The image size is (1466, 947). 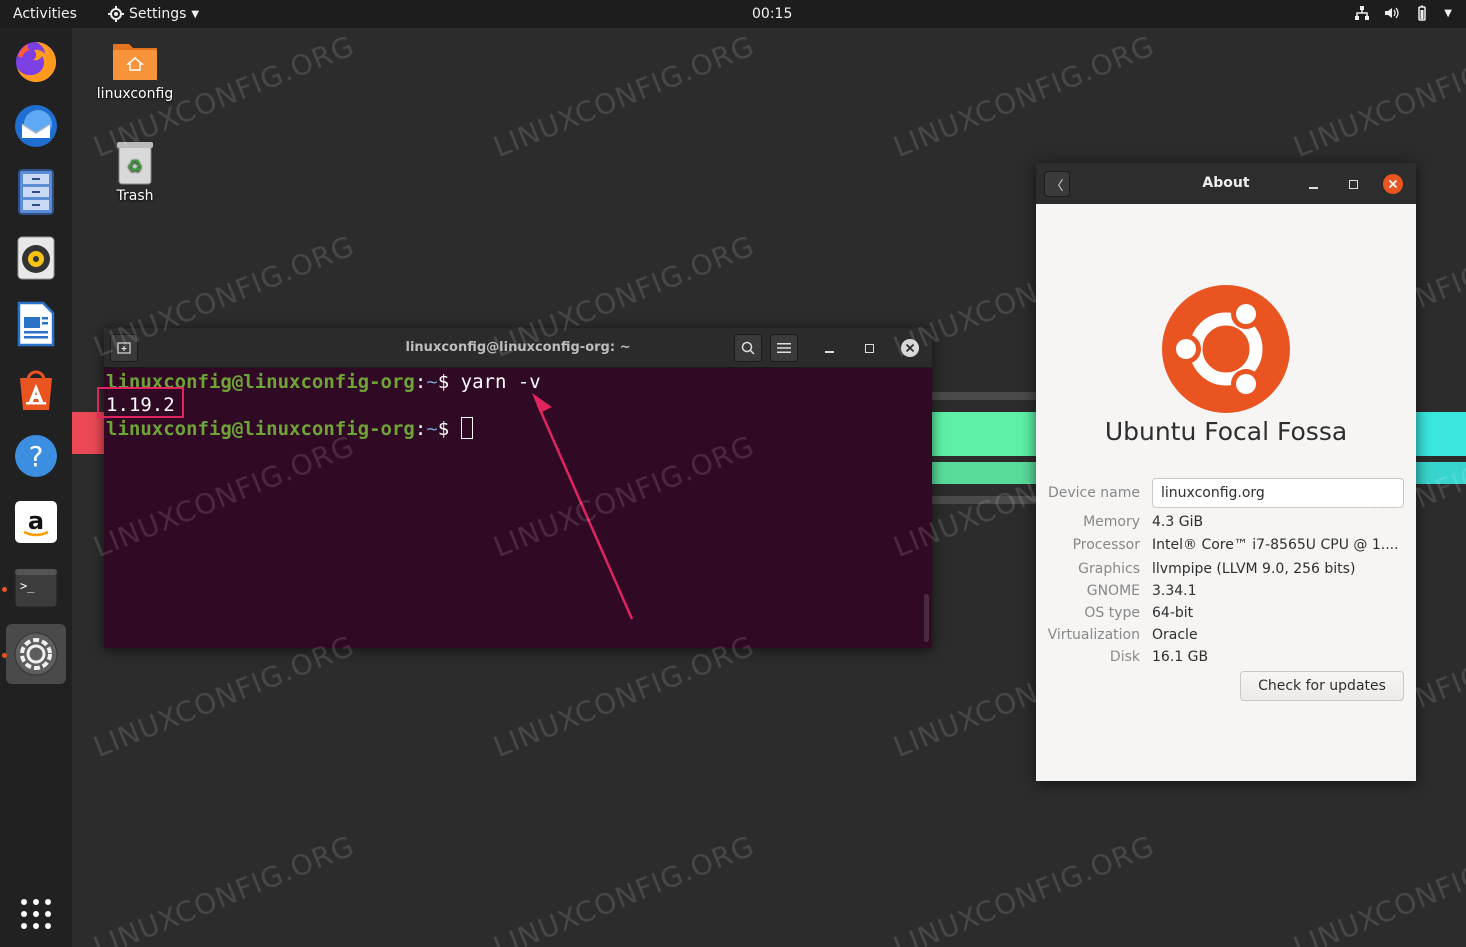 I want to click on thunderbird-icon, so click(x=36, y=126).